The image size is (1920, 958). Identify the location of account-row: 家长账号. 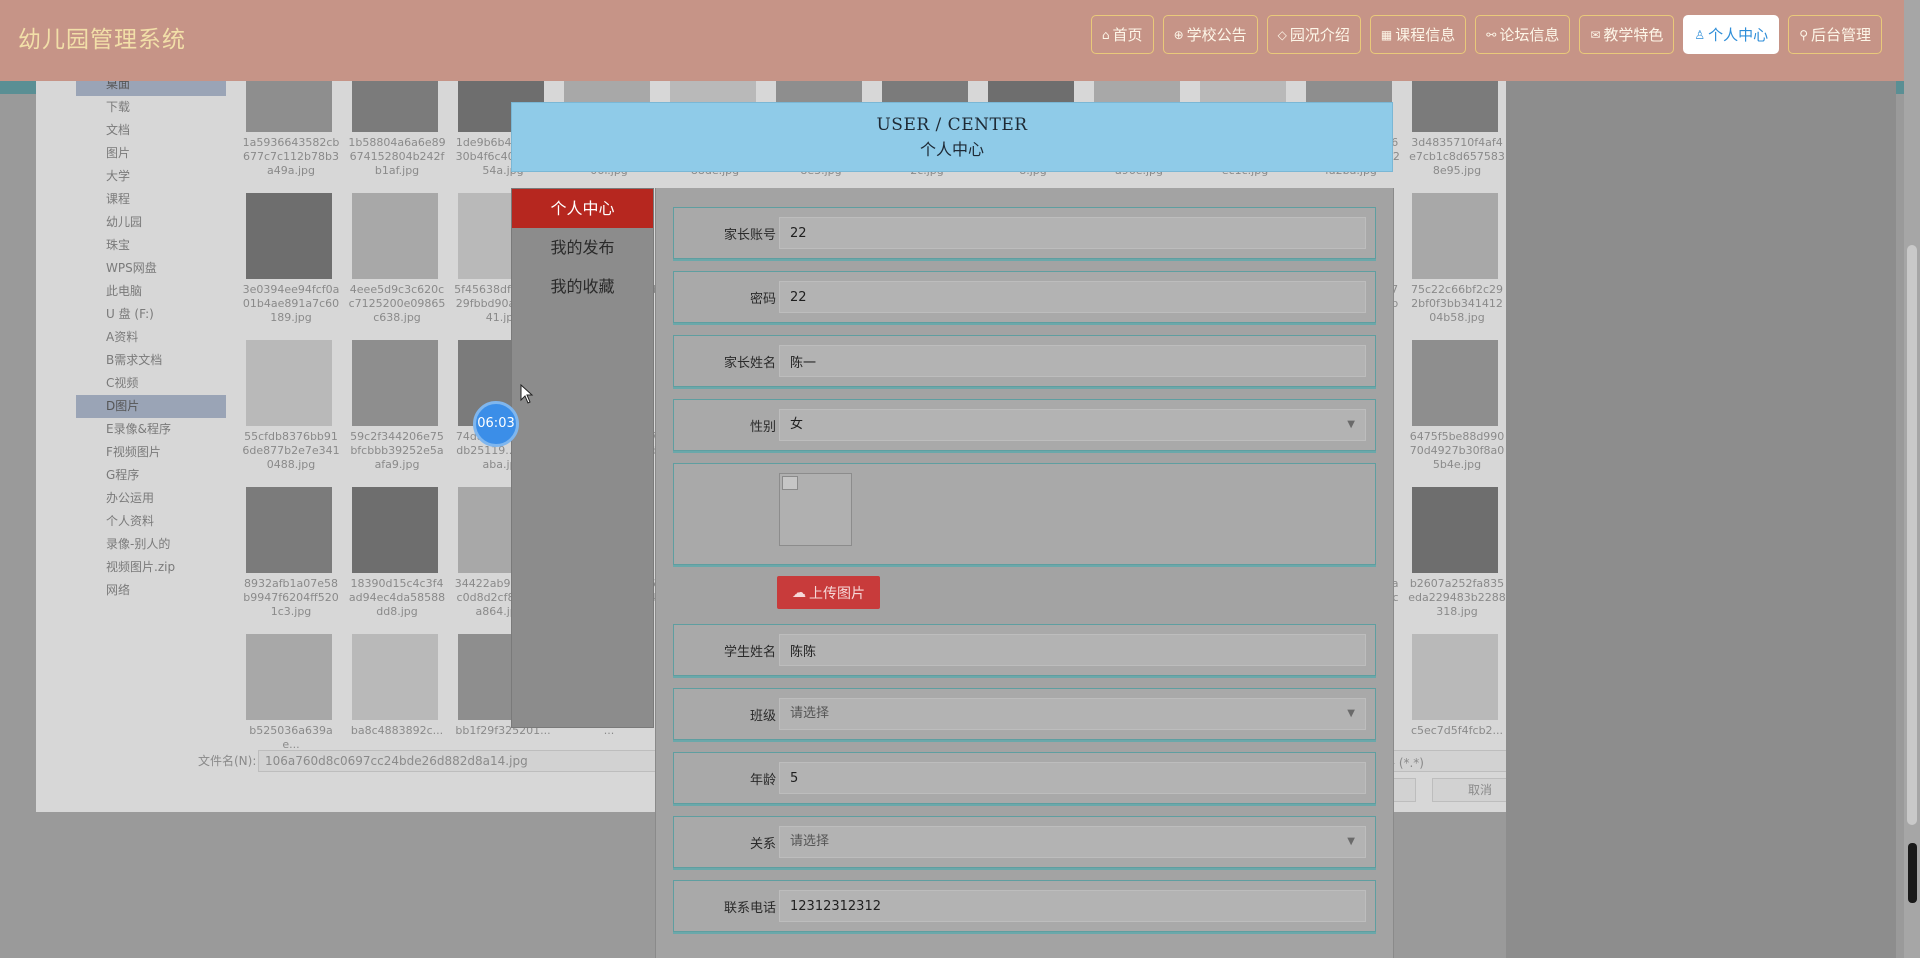
(1024, 233).